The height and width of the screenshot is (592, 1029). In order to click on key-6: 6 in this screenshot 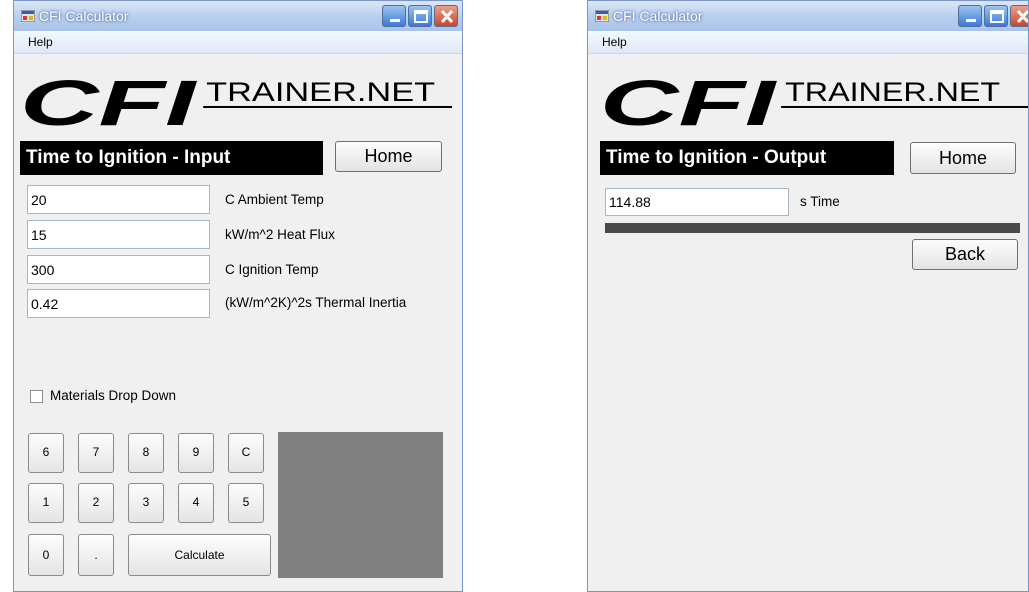, I will do `click(46, 453)`.